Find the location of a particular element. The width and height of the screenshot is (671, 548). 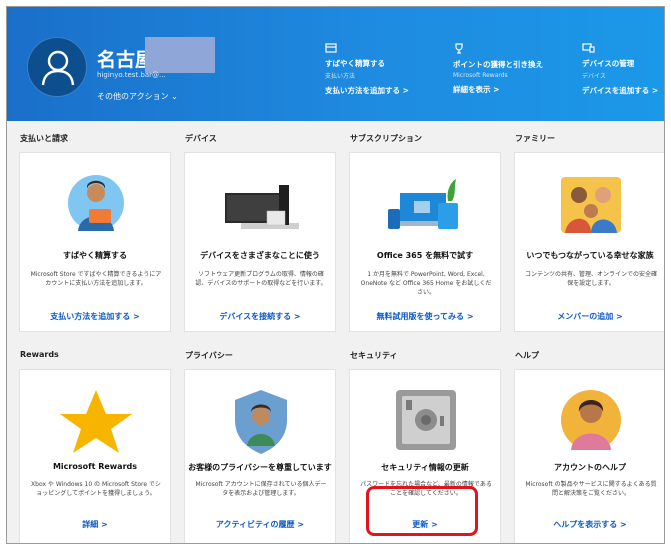

start-free-trial-link: 無料試用版を使ってみる > is located at coordinates (425, 316).